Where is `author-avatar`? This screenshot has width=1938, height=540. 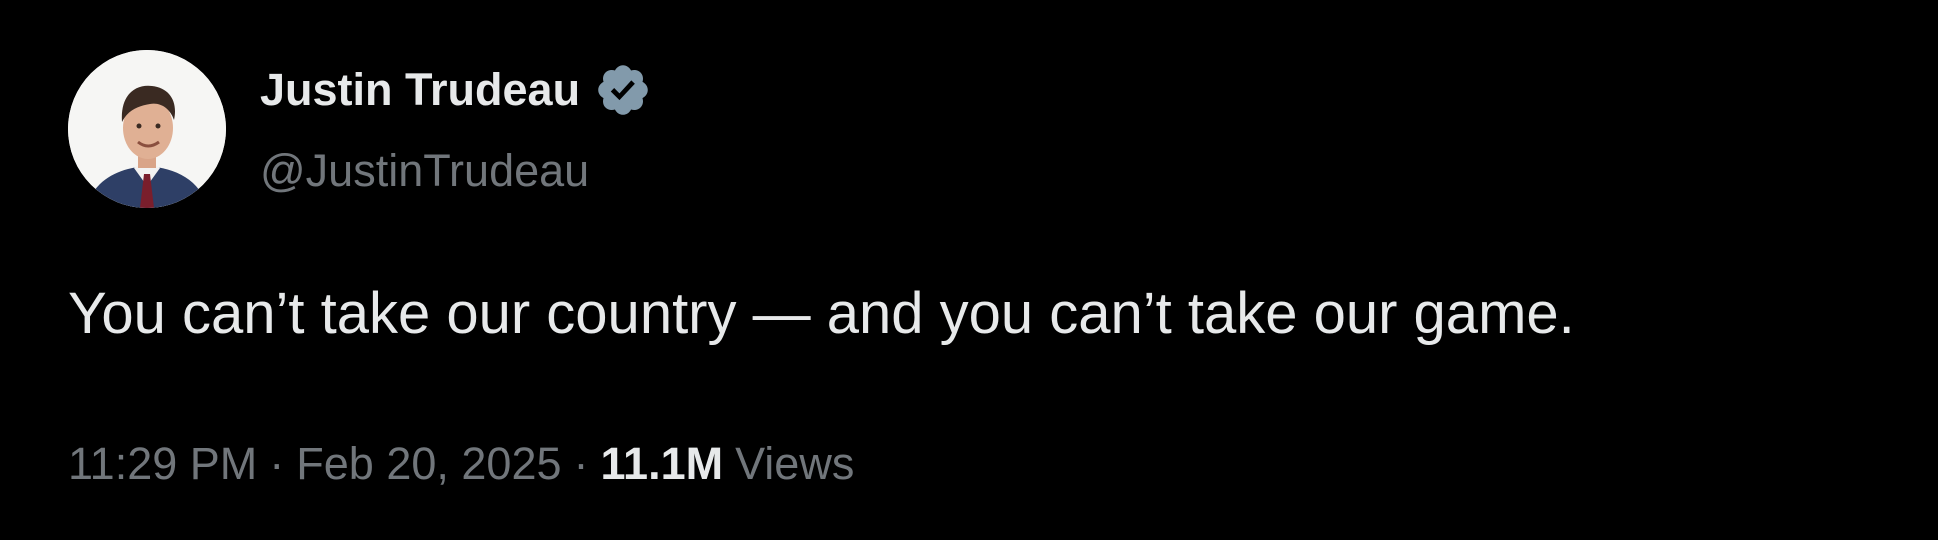 author-avatar is located at coordinates (147, 129).